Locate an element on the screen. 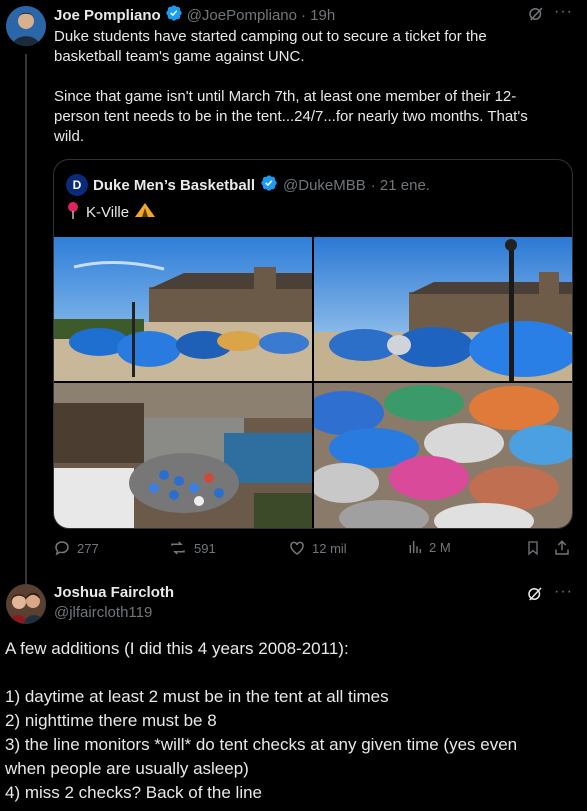  duke-logo-icon: D is located at coordinates (77, 185).